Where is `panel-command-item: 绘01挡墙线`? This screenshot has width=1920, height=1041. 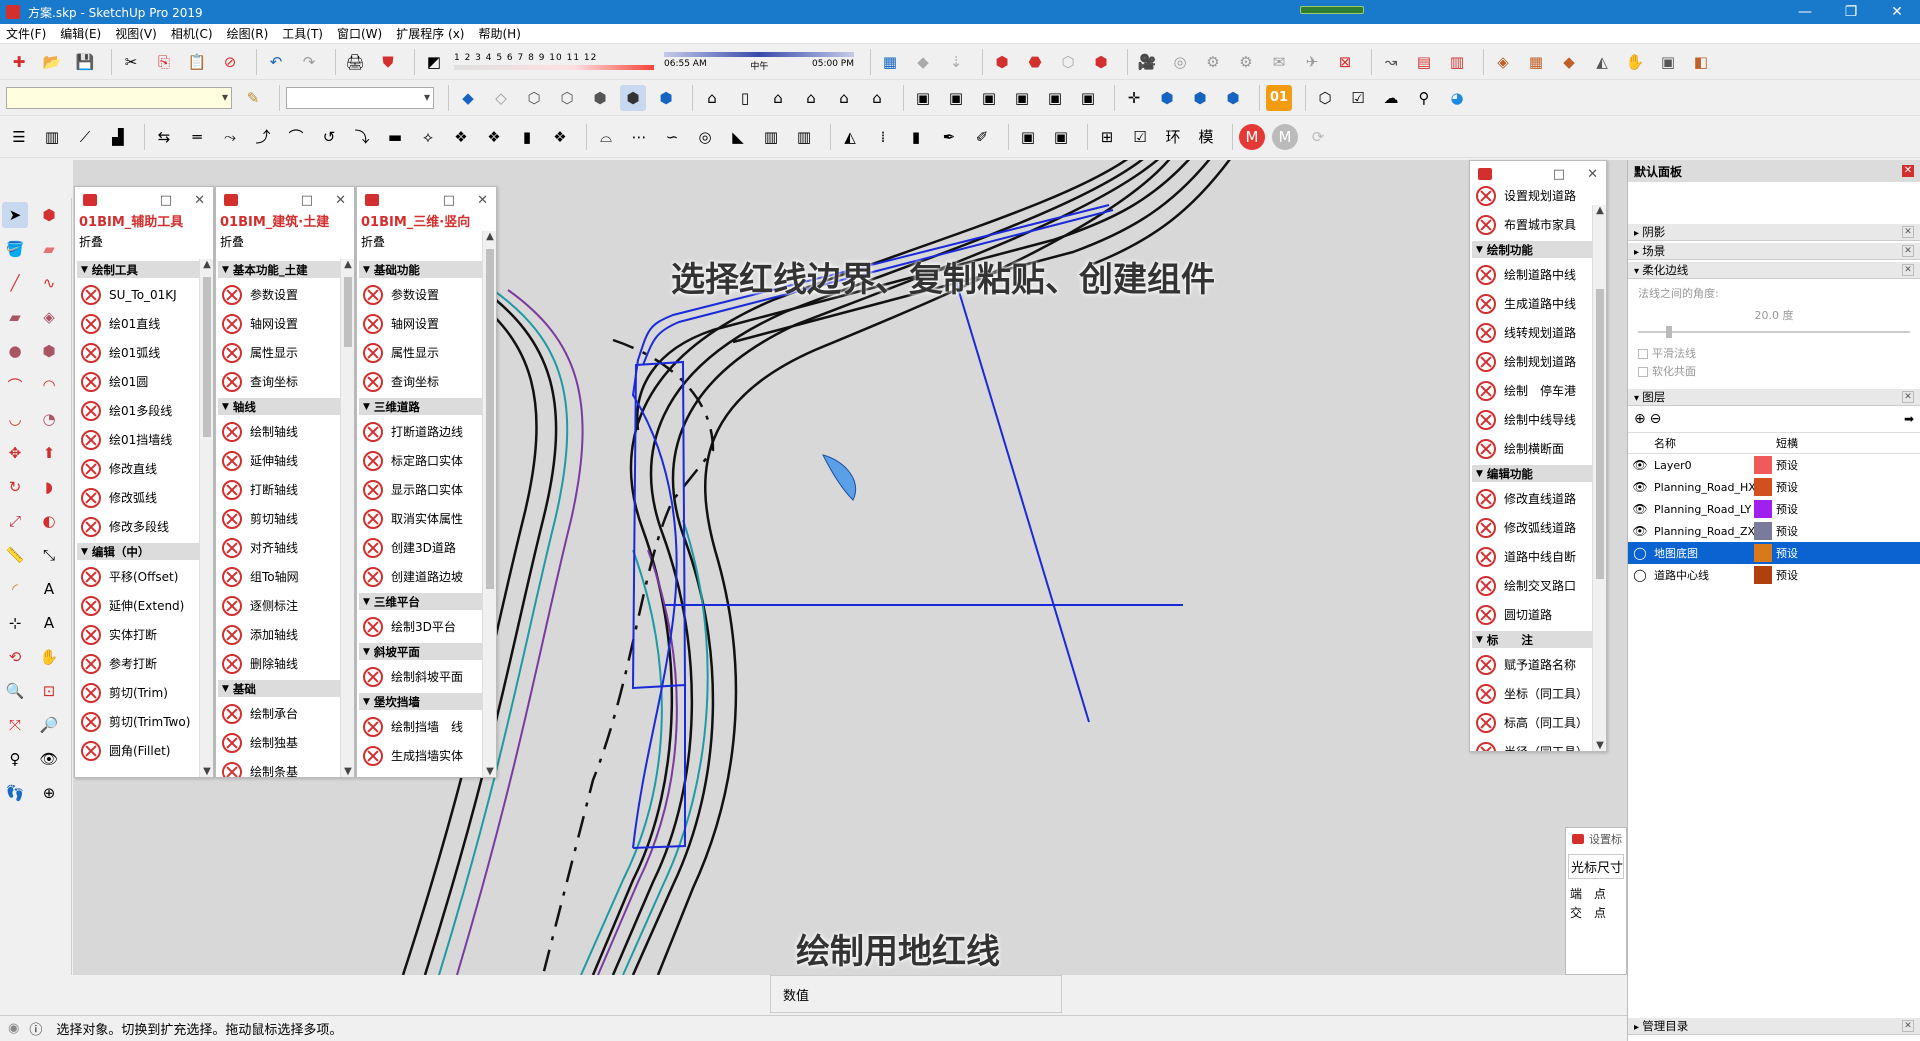 panel-command-item: 绘01挡墙线 is located at coordinates (138, 439).